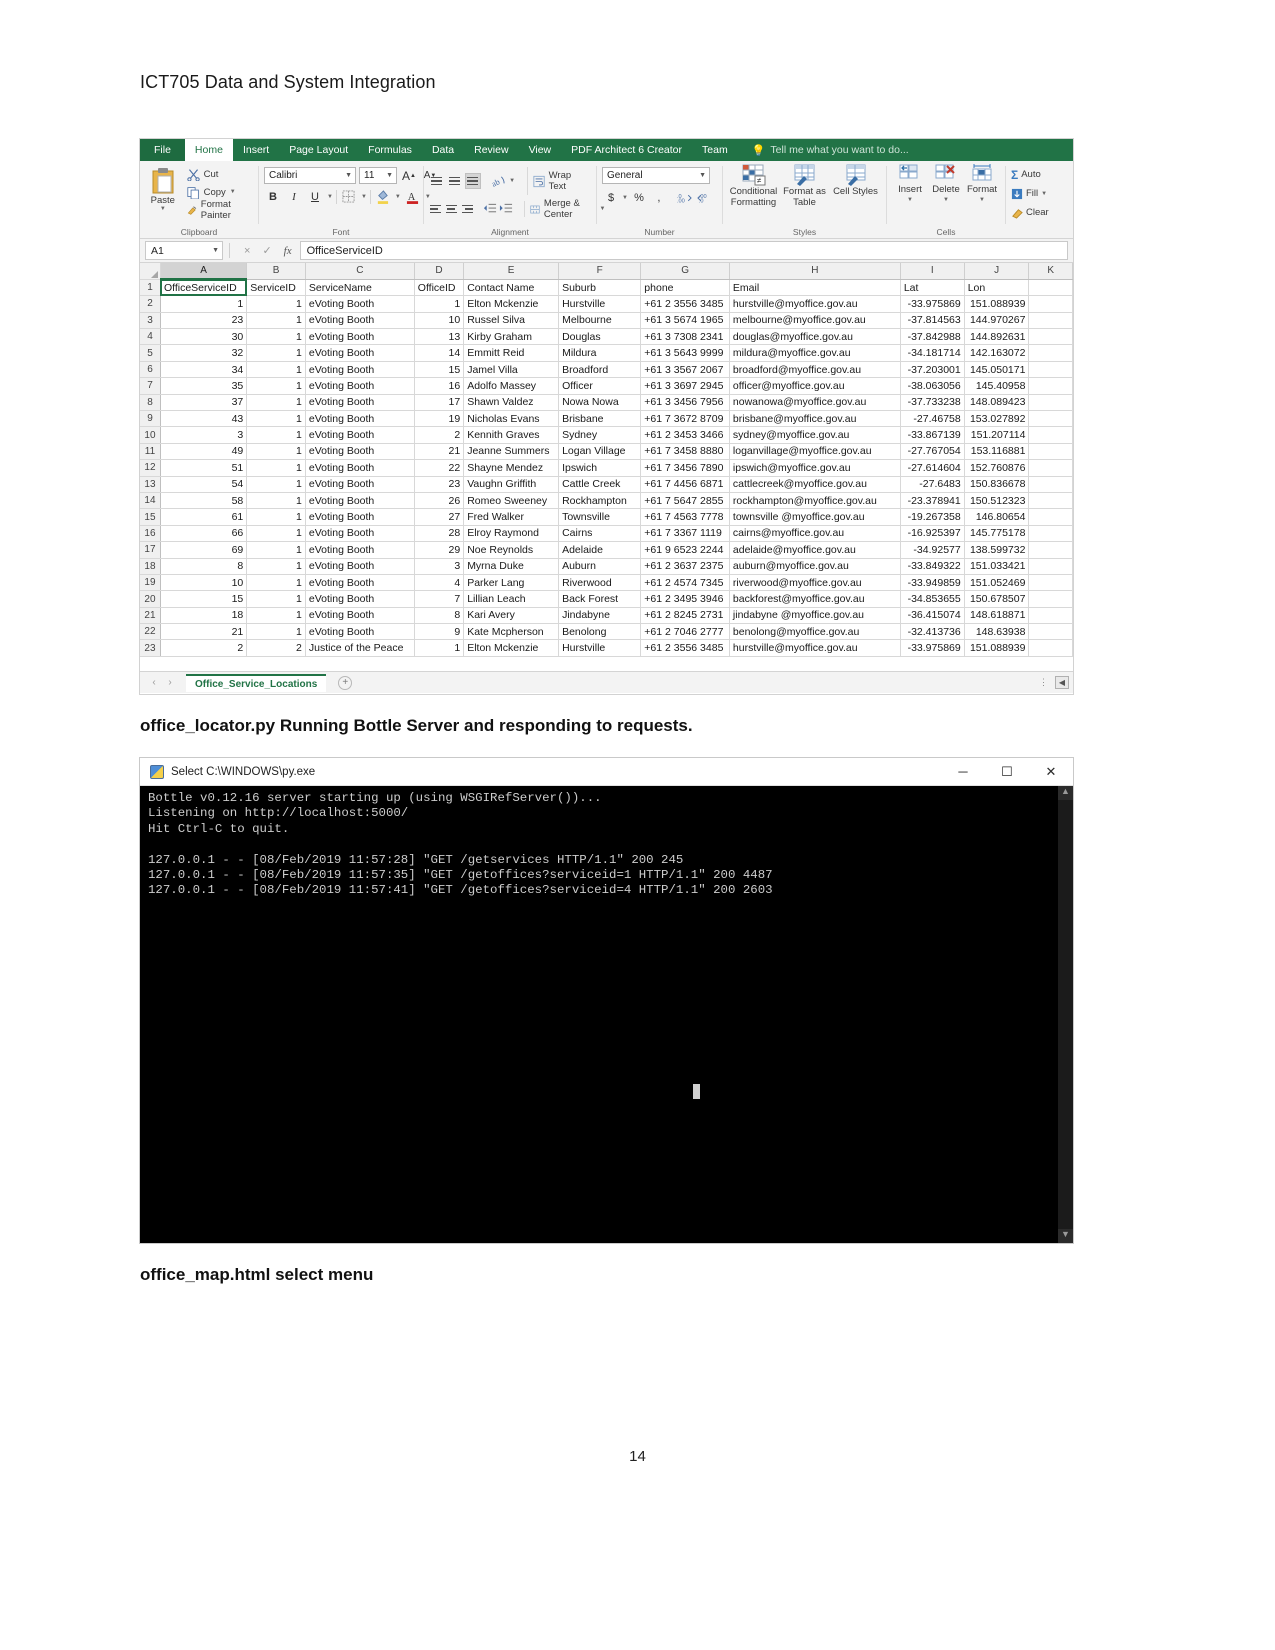 Image resolution: width=1275 pixels, height=1650 pixels. What do you see at coordinates (150, 648) in the screenshot?
I see `row-header-23: 23` at bounding box center [150, 648].